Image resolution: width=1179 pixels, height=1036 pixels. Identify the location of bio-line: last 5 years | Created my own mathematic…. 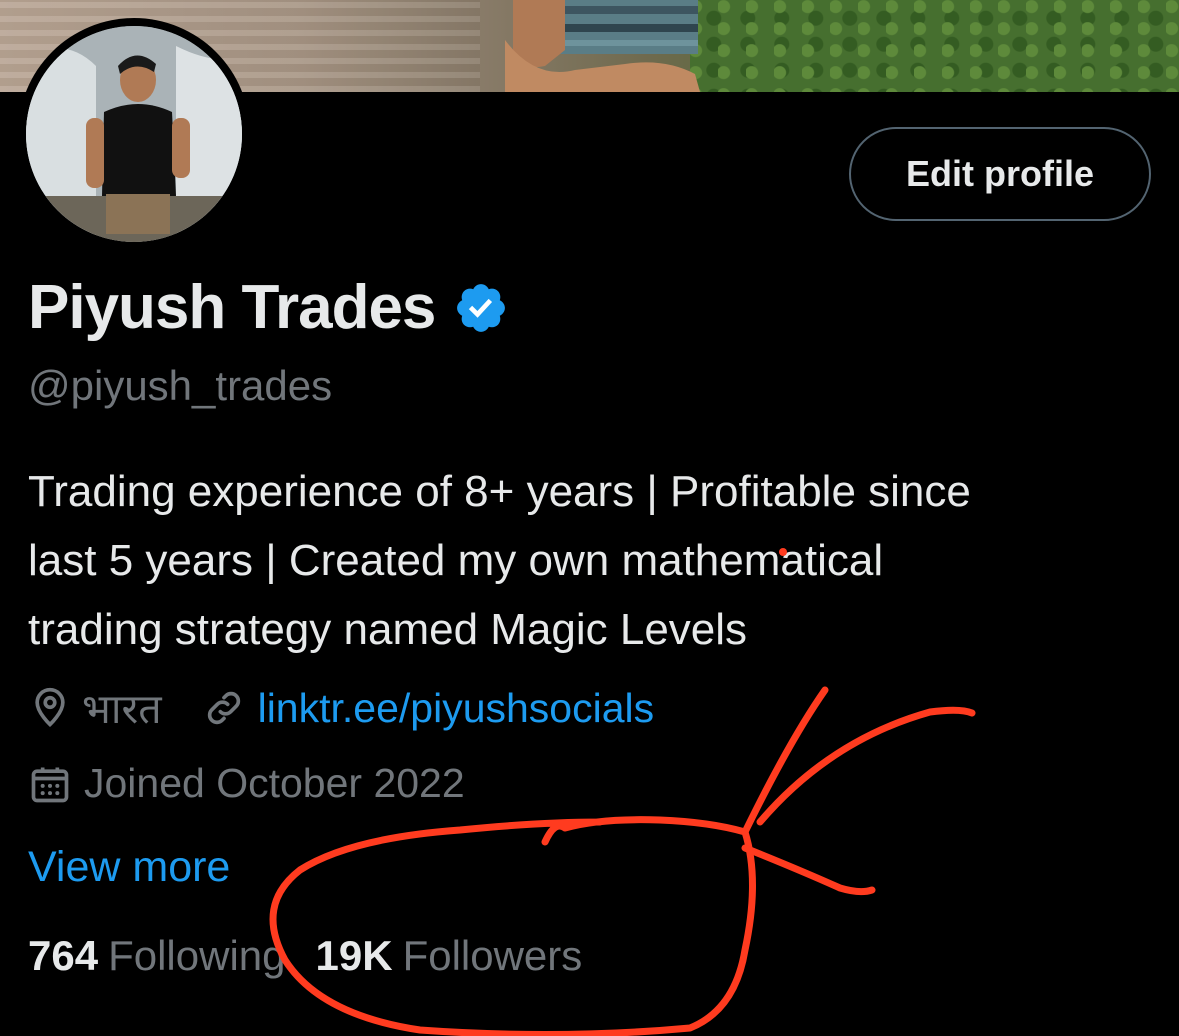
(456, 560).